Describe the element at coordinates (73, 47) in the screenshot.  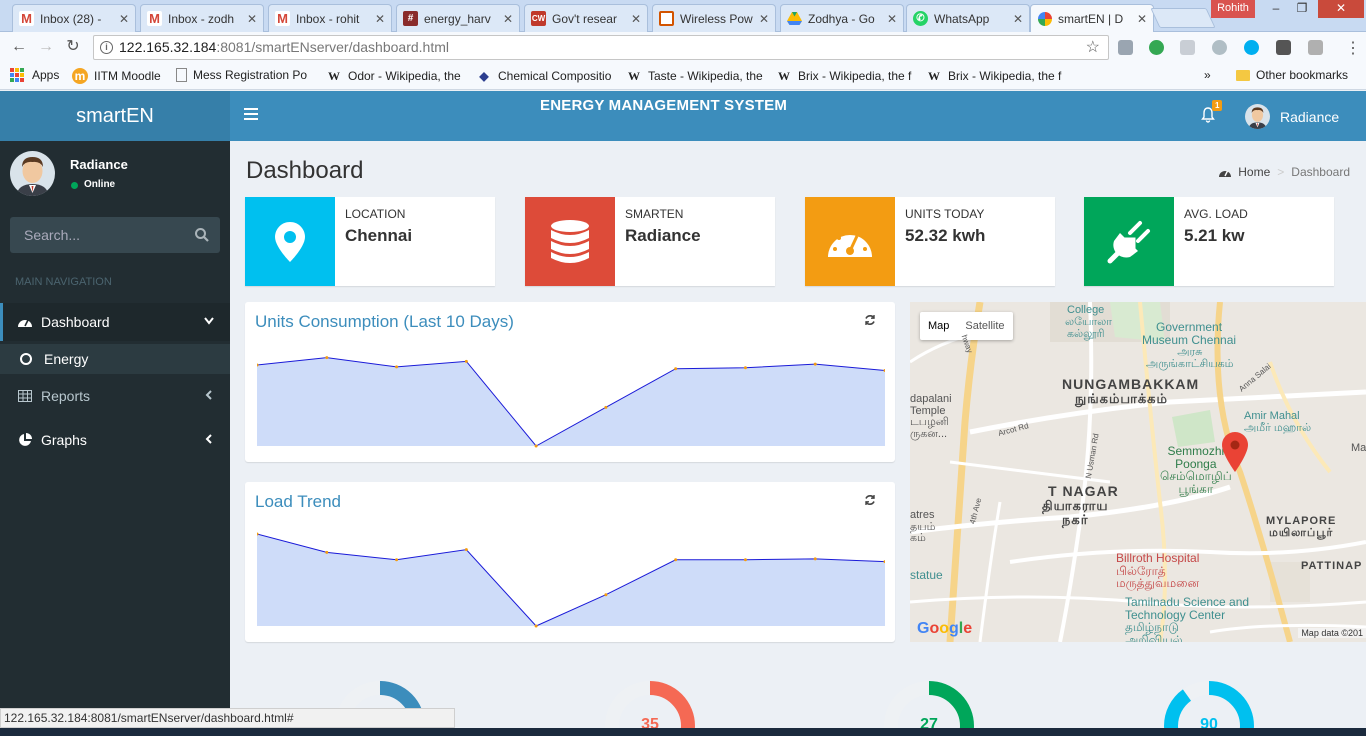
I see `reload-icon: ↻` at that location.